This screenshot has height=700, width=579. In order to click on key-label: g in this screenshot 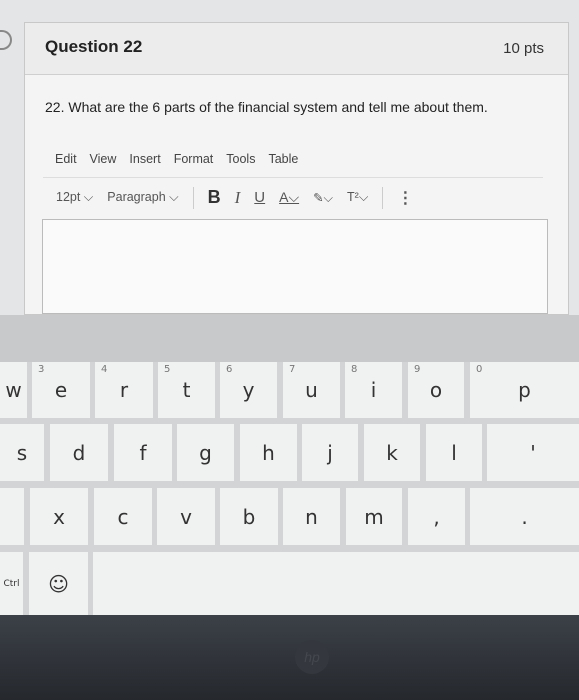, I will do `click(205, 452)`.